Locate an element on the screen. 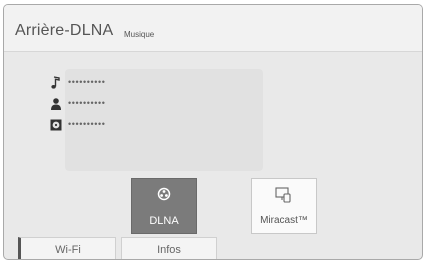 This screenshot has width=424, height=262. tab-infos-label: Infos is located at coordinates (169, 250).